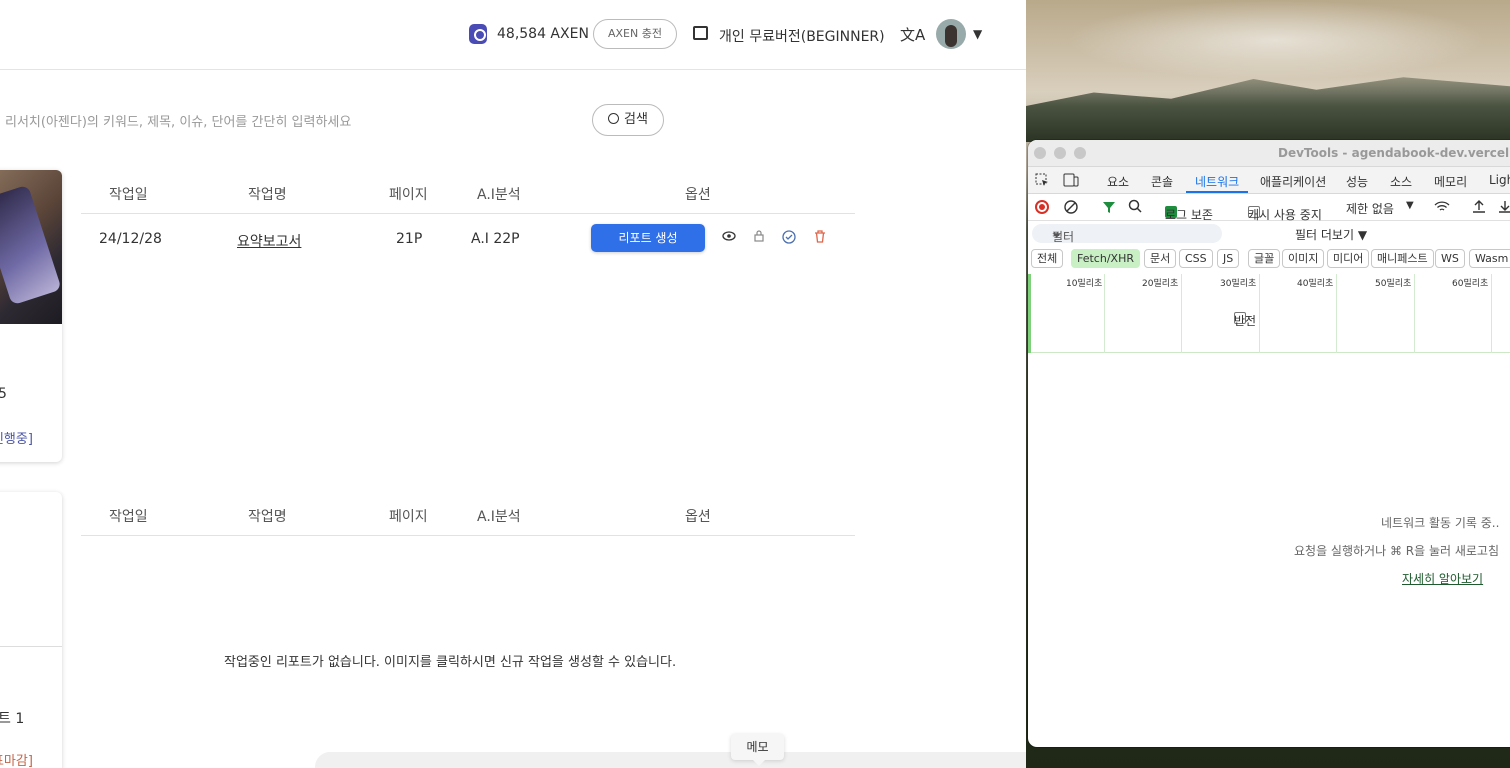  Describe the element at coordinates (1160, 258) in the screenshot. I see `type-filter-doc: 문서` at that location.